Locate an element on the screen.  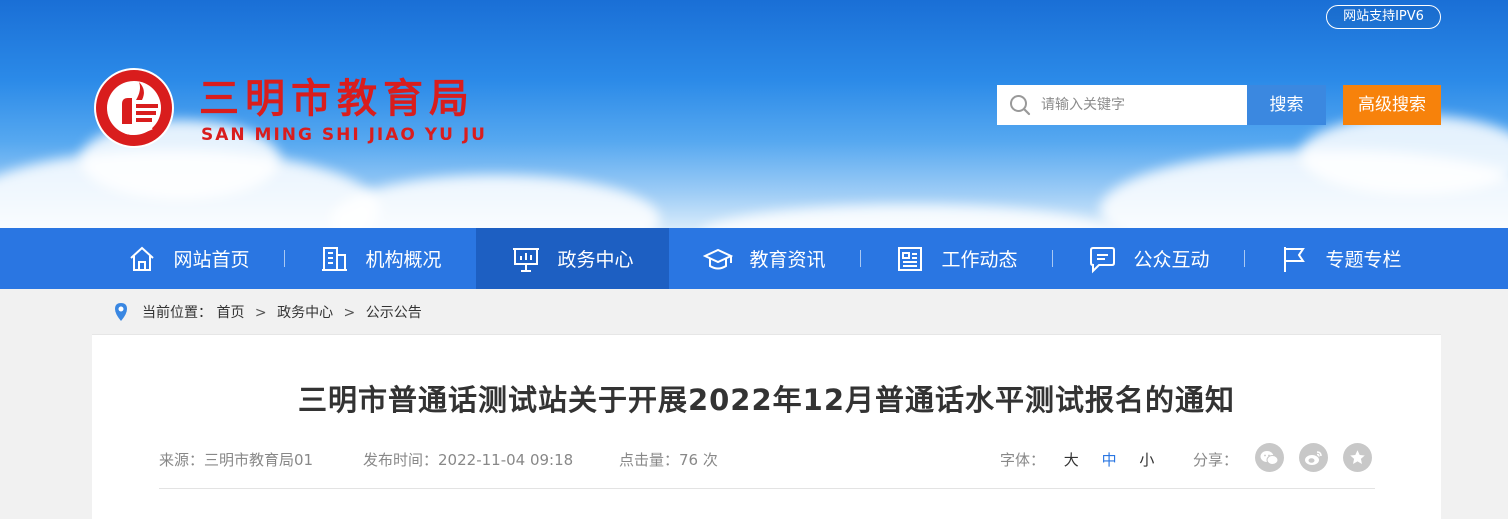
article-source: 来源：三明市教育局01 is located at coordinates (236, 459).